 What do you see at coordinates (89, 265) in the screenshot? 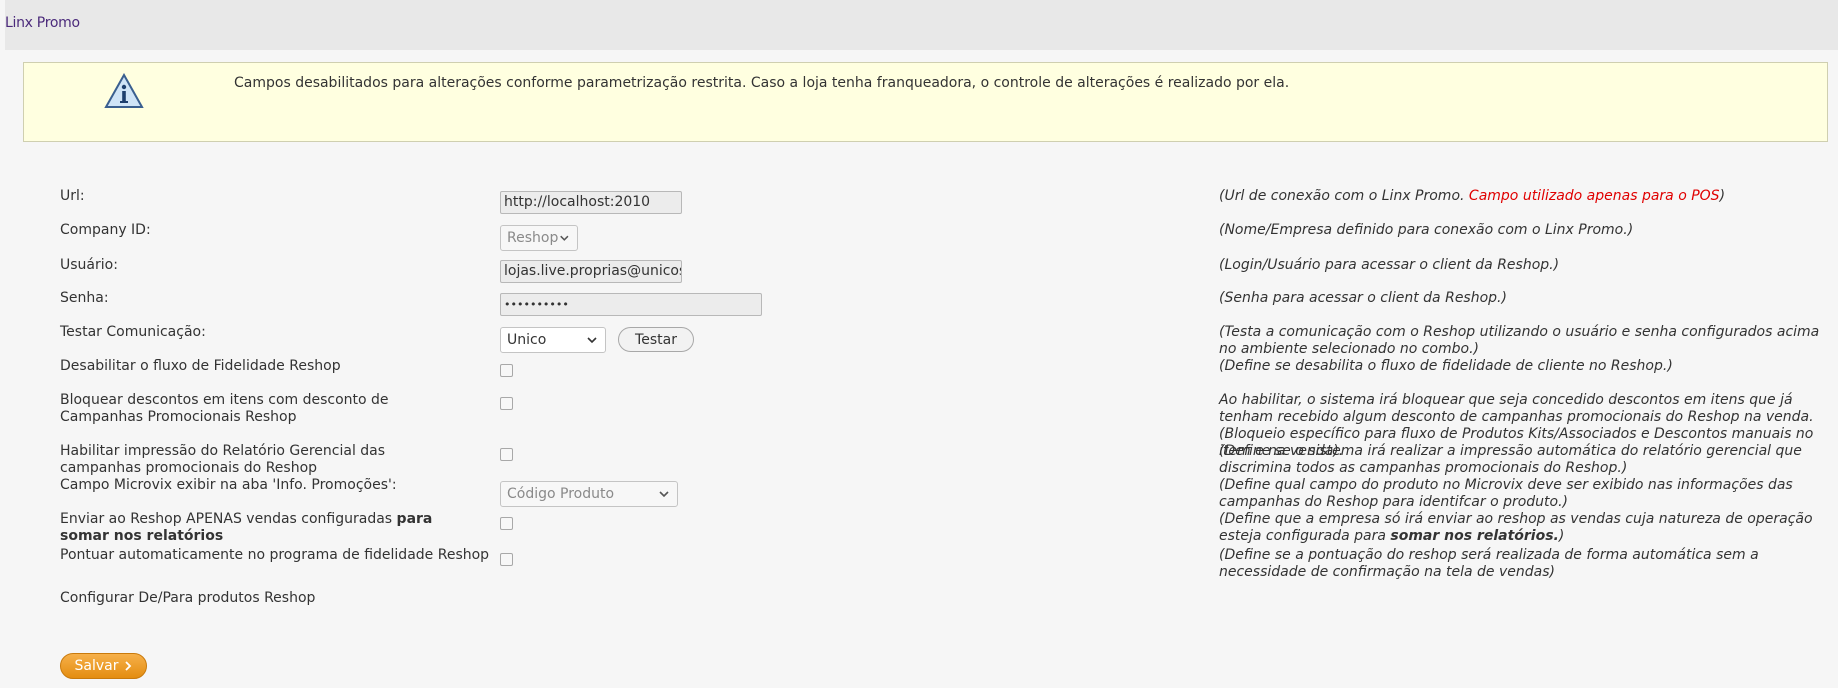
I see `user-label: Usuário:` at bounding box center [89, 265].